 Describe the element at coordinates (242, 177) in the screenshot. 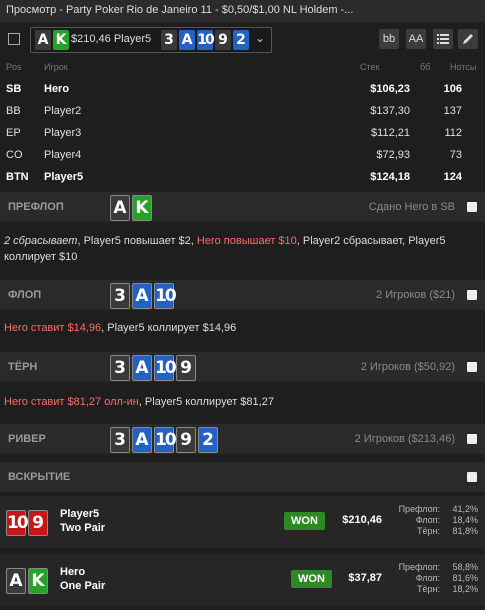

I see `player-row: BTN Player5 $124,18 124` at that location.